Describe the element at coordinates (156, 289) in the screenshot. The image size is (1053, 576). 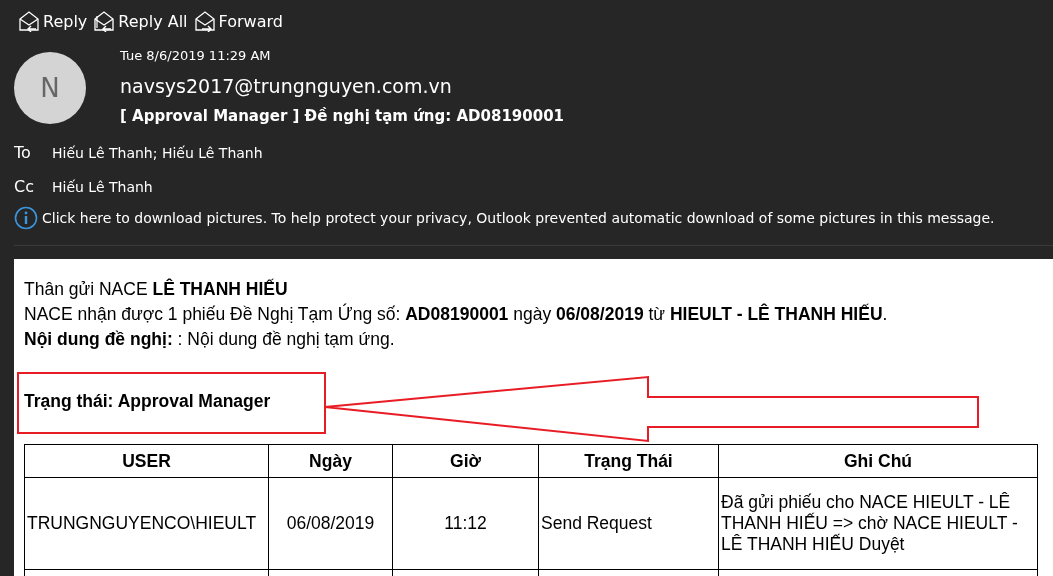
I see `body-text: Thân gửi NACE LÊ THANH HIẾU` at that location.